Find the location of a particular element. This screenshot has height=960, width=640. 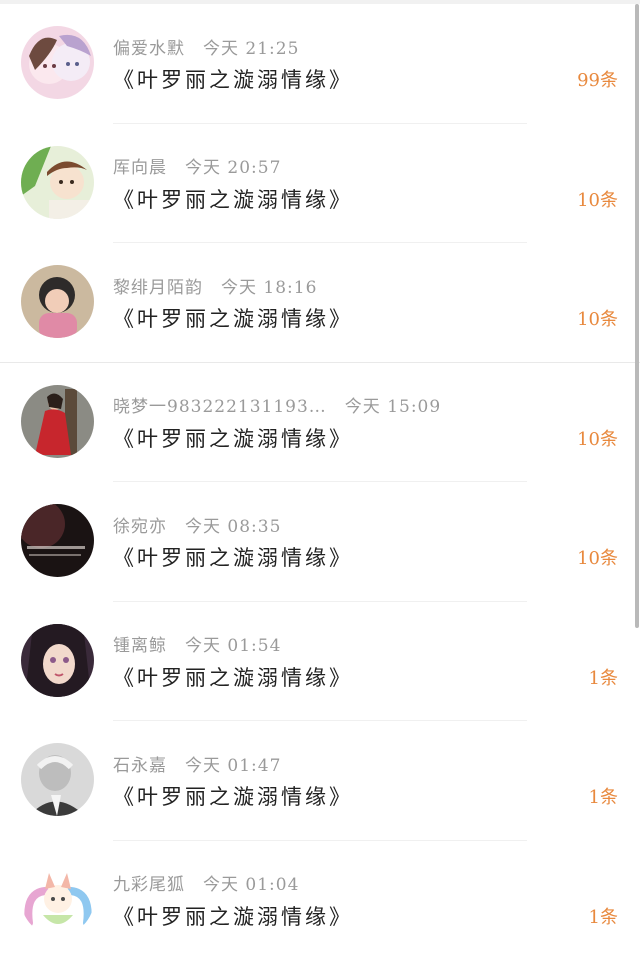

comment-row: 偏爱水默今天 21:25 《叶罗丽之漩溺情缘》 99条 is located at coordinates (320, 64).